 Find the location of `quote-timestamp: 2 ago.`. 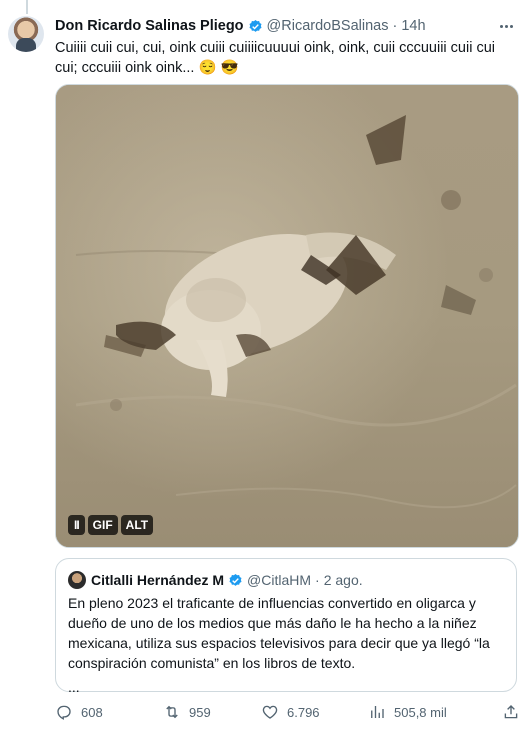

quote-timestamp: 2 ago. is located at coordinates (343, 580).